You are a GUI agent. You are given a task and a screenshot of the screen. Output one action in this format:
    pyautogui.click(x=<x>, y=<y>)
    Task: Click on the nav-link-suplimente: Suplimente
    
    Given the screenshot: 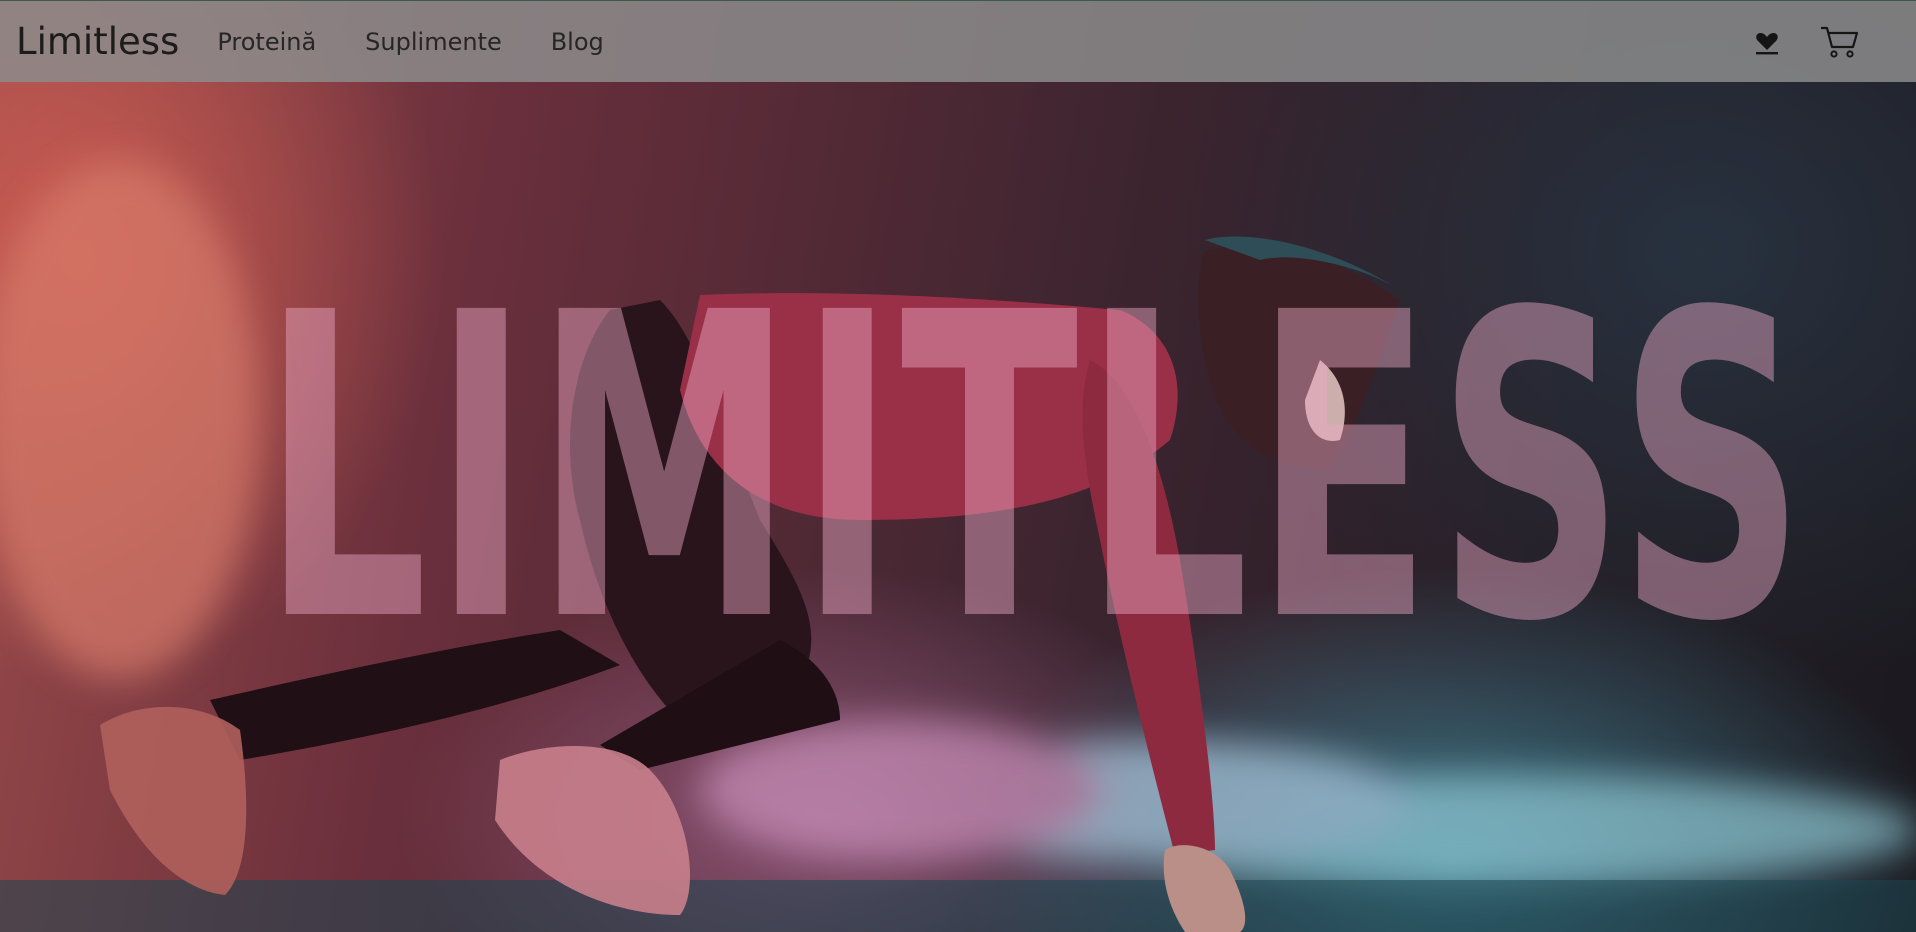 What is the action you would take?
    pyautogui.click(x=433, y=42)
    